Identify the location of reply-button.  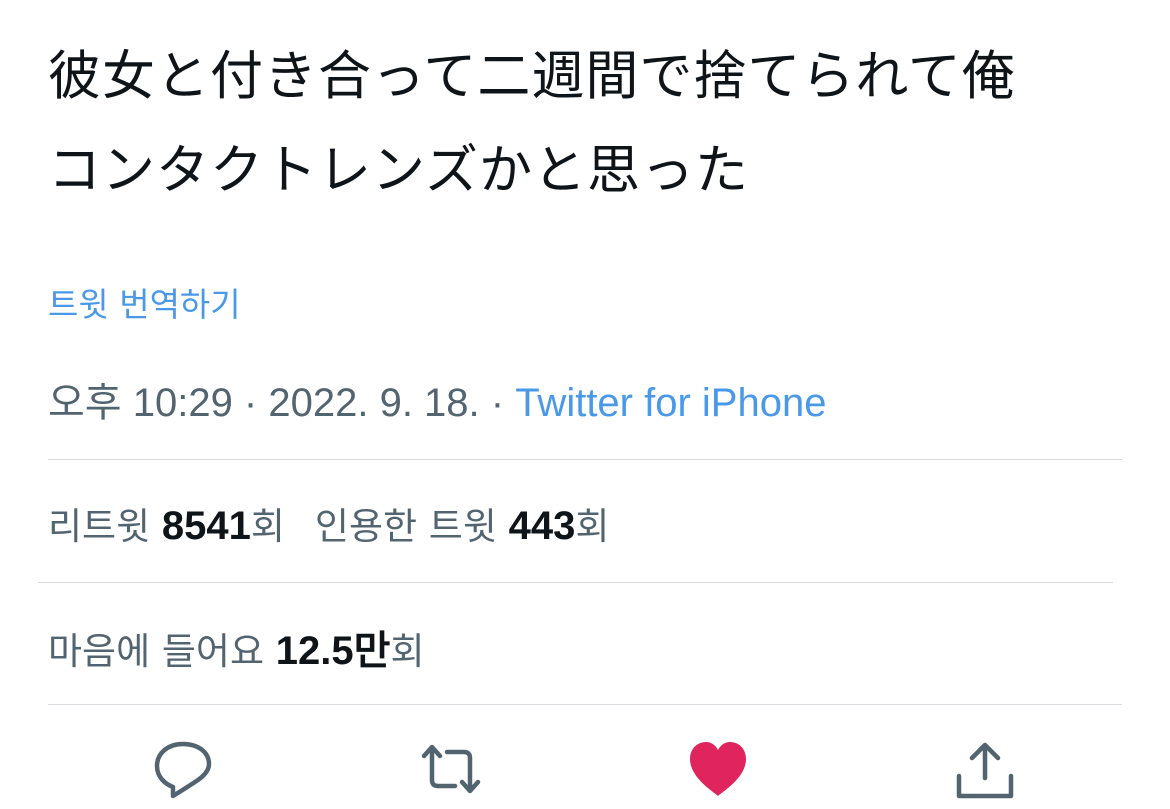
(183, 770).